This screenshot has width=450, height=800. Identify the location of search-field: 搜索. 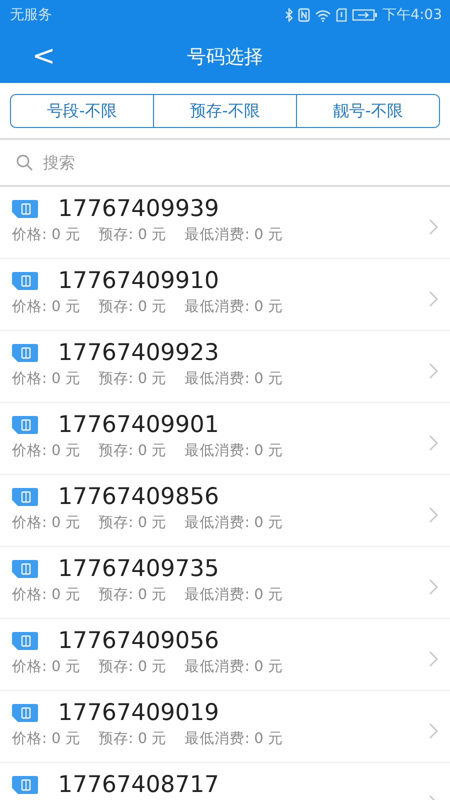
(237, 162).